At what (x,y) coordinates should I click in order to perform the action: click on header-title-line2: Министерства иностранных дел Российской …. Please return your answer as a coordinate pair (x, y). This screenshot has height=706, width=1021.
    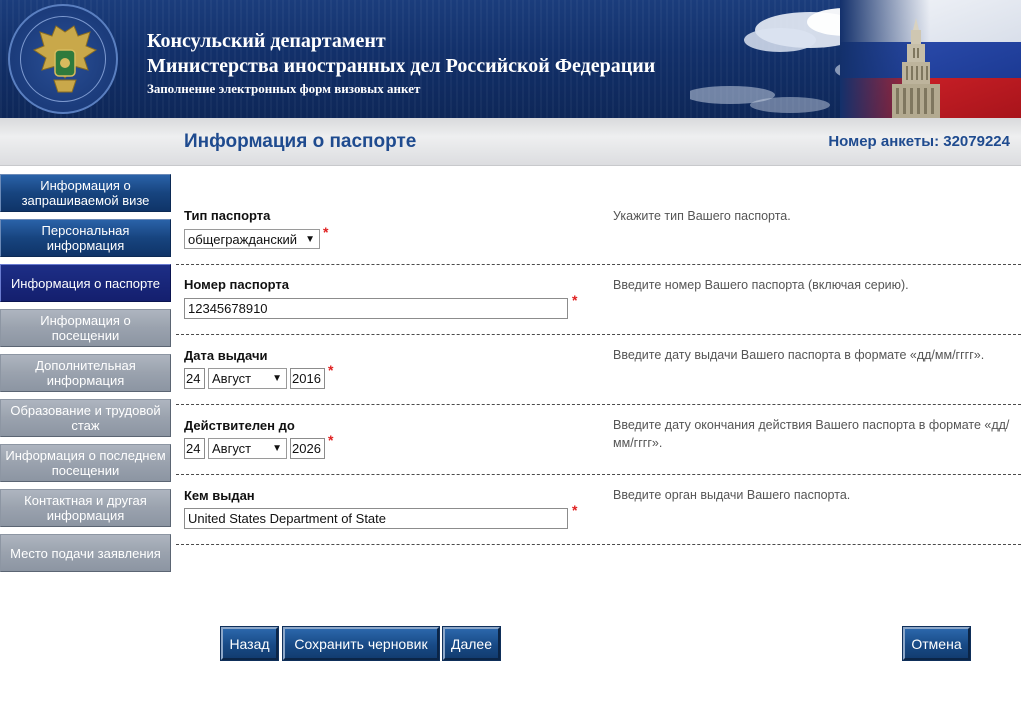
    Looking at the image, I should click on (401, 66).